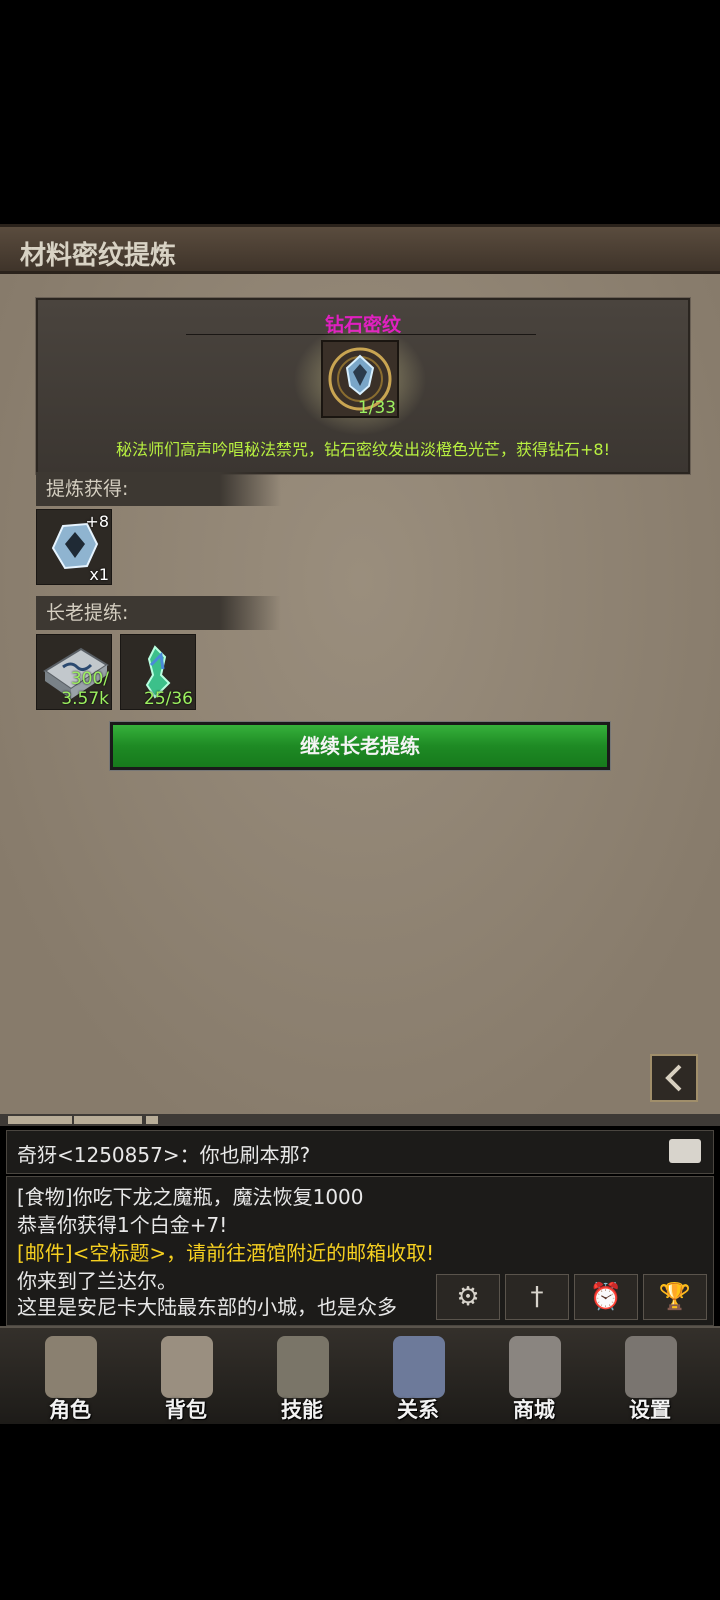 Image resolution: width=720 pixels, height=1600 pixels. I want to click on continue-elder-refine-button: 继续长老提练, so click(360, 746).